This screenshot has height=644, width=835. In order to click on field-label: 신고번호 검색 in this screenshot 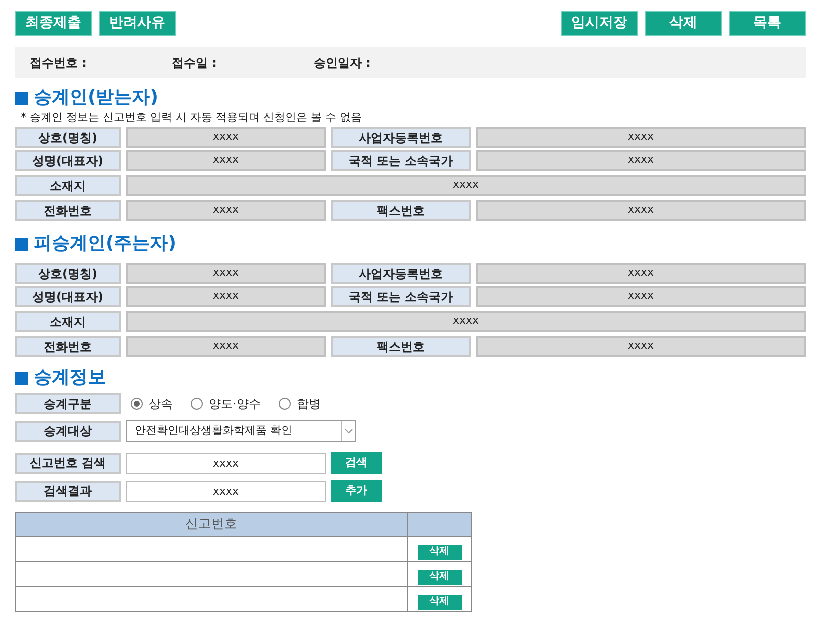, I will do `click(68, 463)`.